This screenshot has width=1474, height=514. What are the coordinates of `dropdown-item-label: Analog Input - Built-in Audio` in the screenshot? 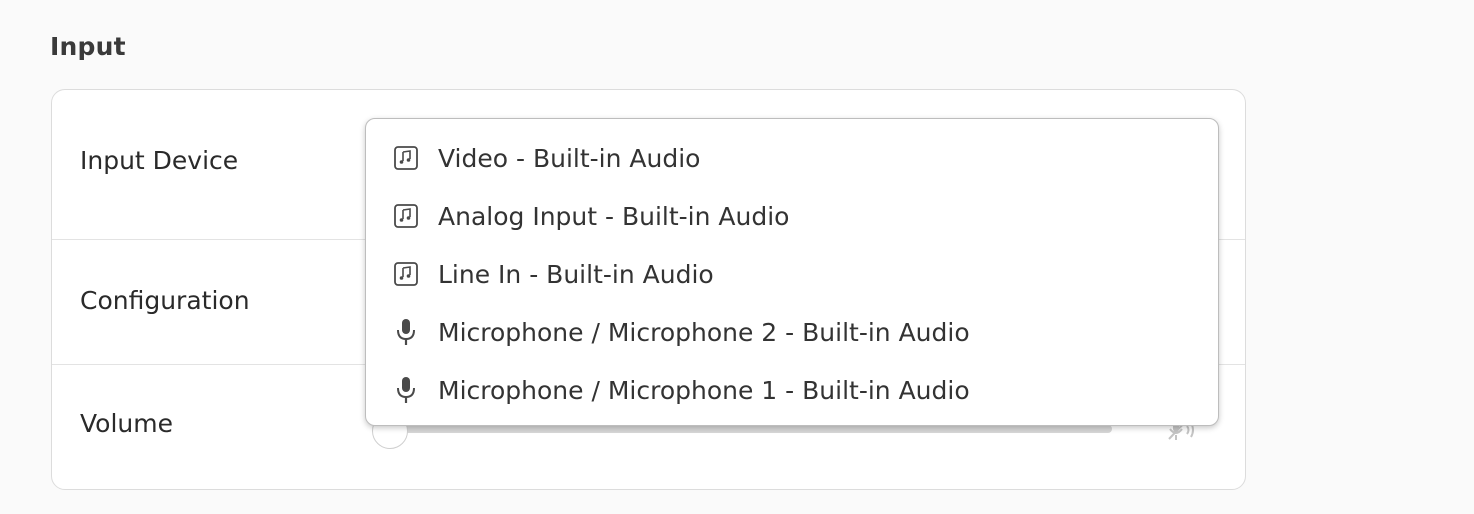 It's located at (614, 216).